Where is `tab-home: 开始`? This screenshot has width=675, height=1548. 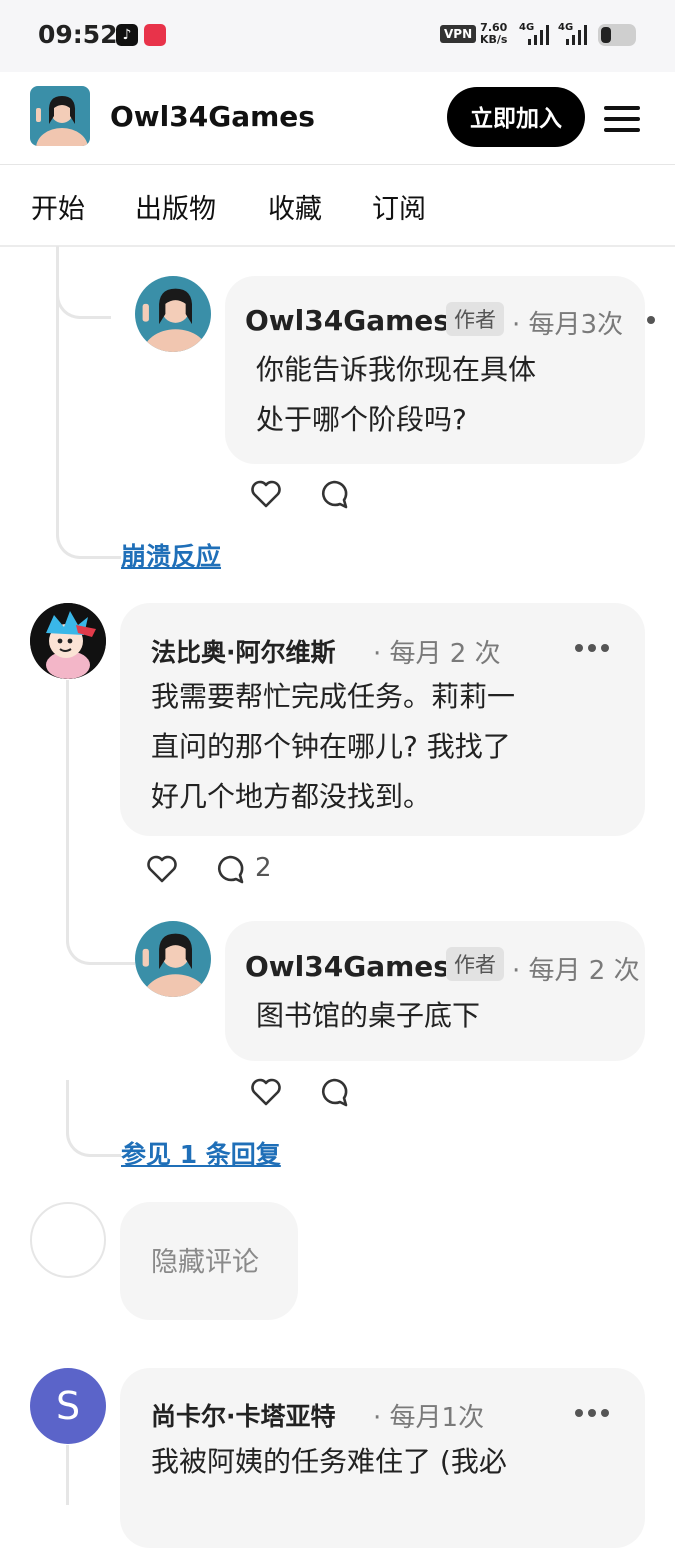 tab-home: 开始 is located at coordinates (58, 206).